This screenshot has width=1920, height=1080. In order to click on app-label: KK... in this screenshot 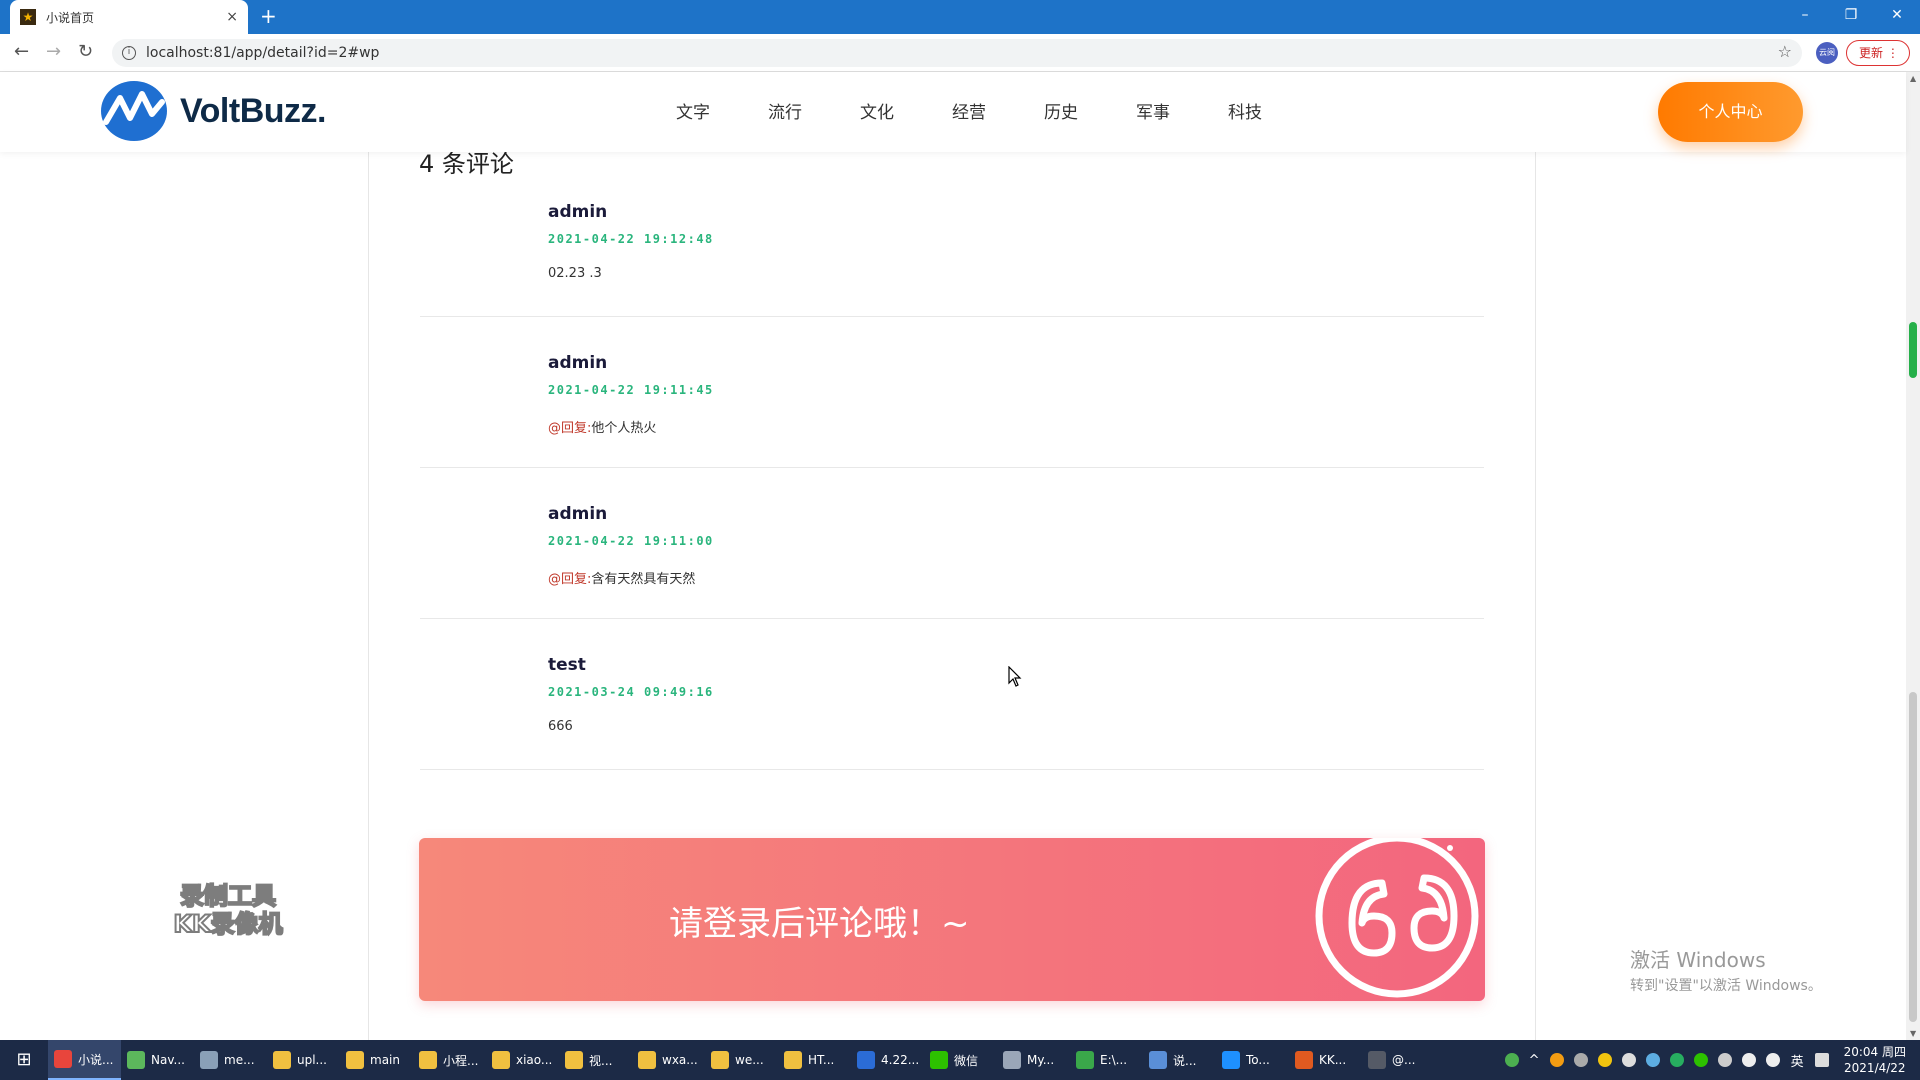, I will do `click(1333, 1060)`.